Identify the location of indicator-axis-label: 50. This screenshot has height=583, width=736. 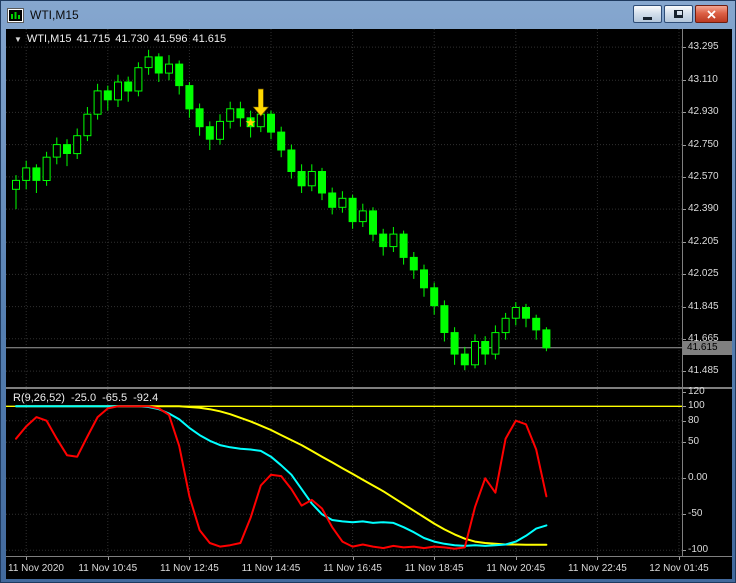
(694, 442).